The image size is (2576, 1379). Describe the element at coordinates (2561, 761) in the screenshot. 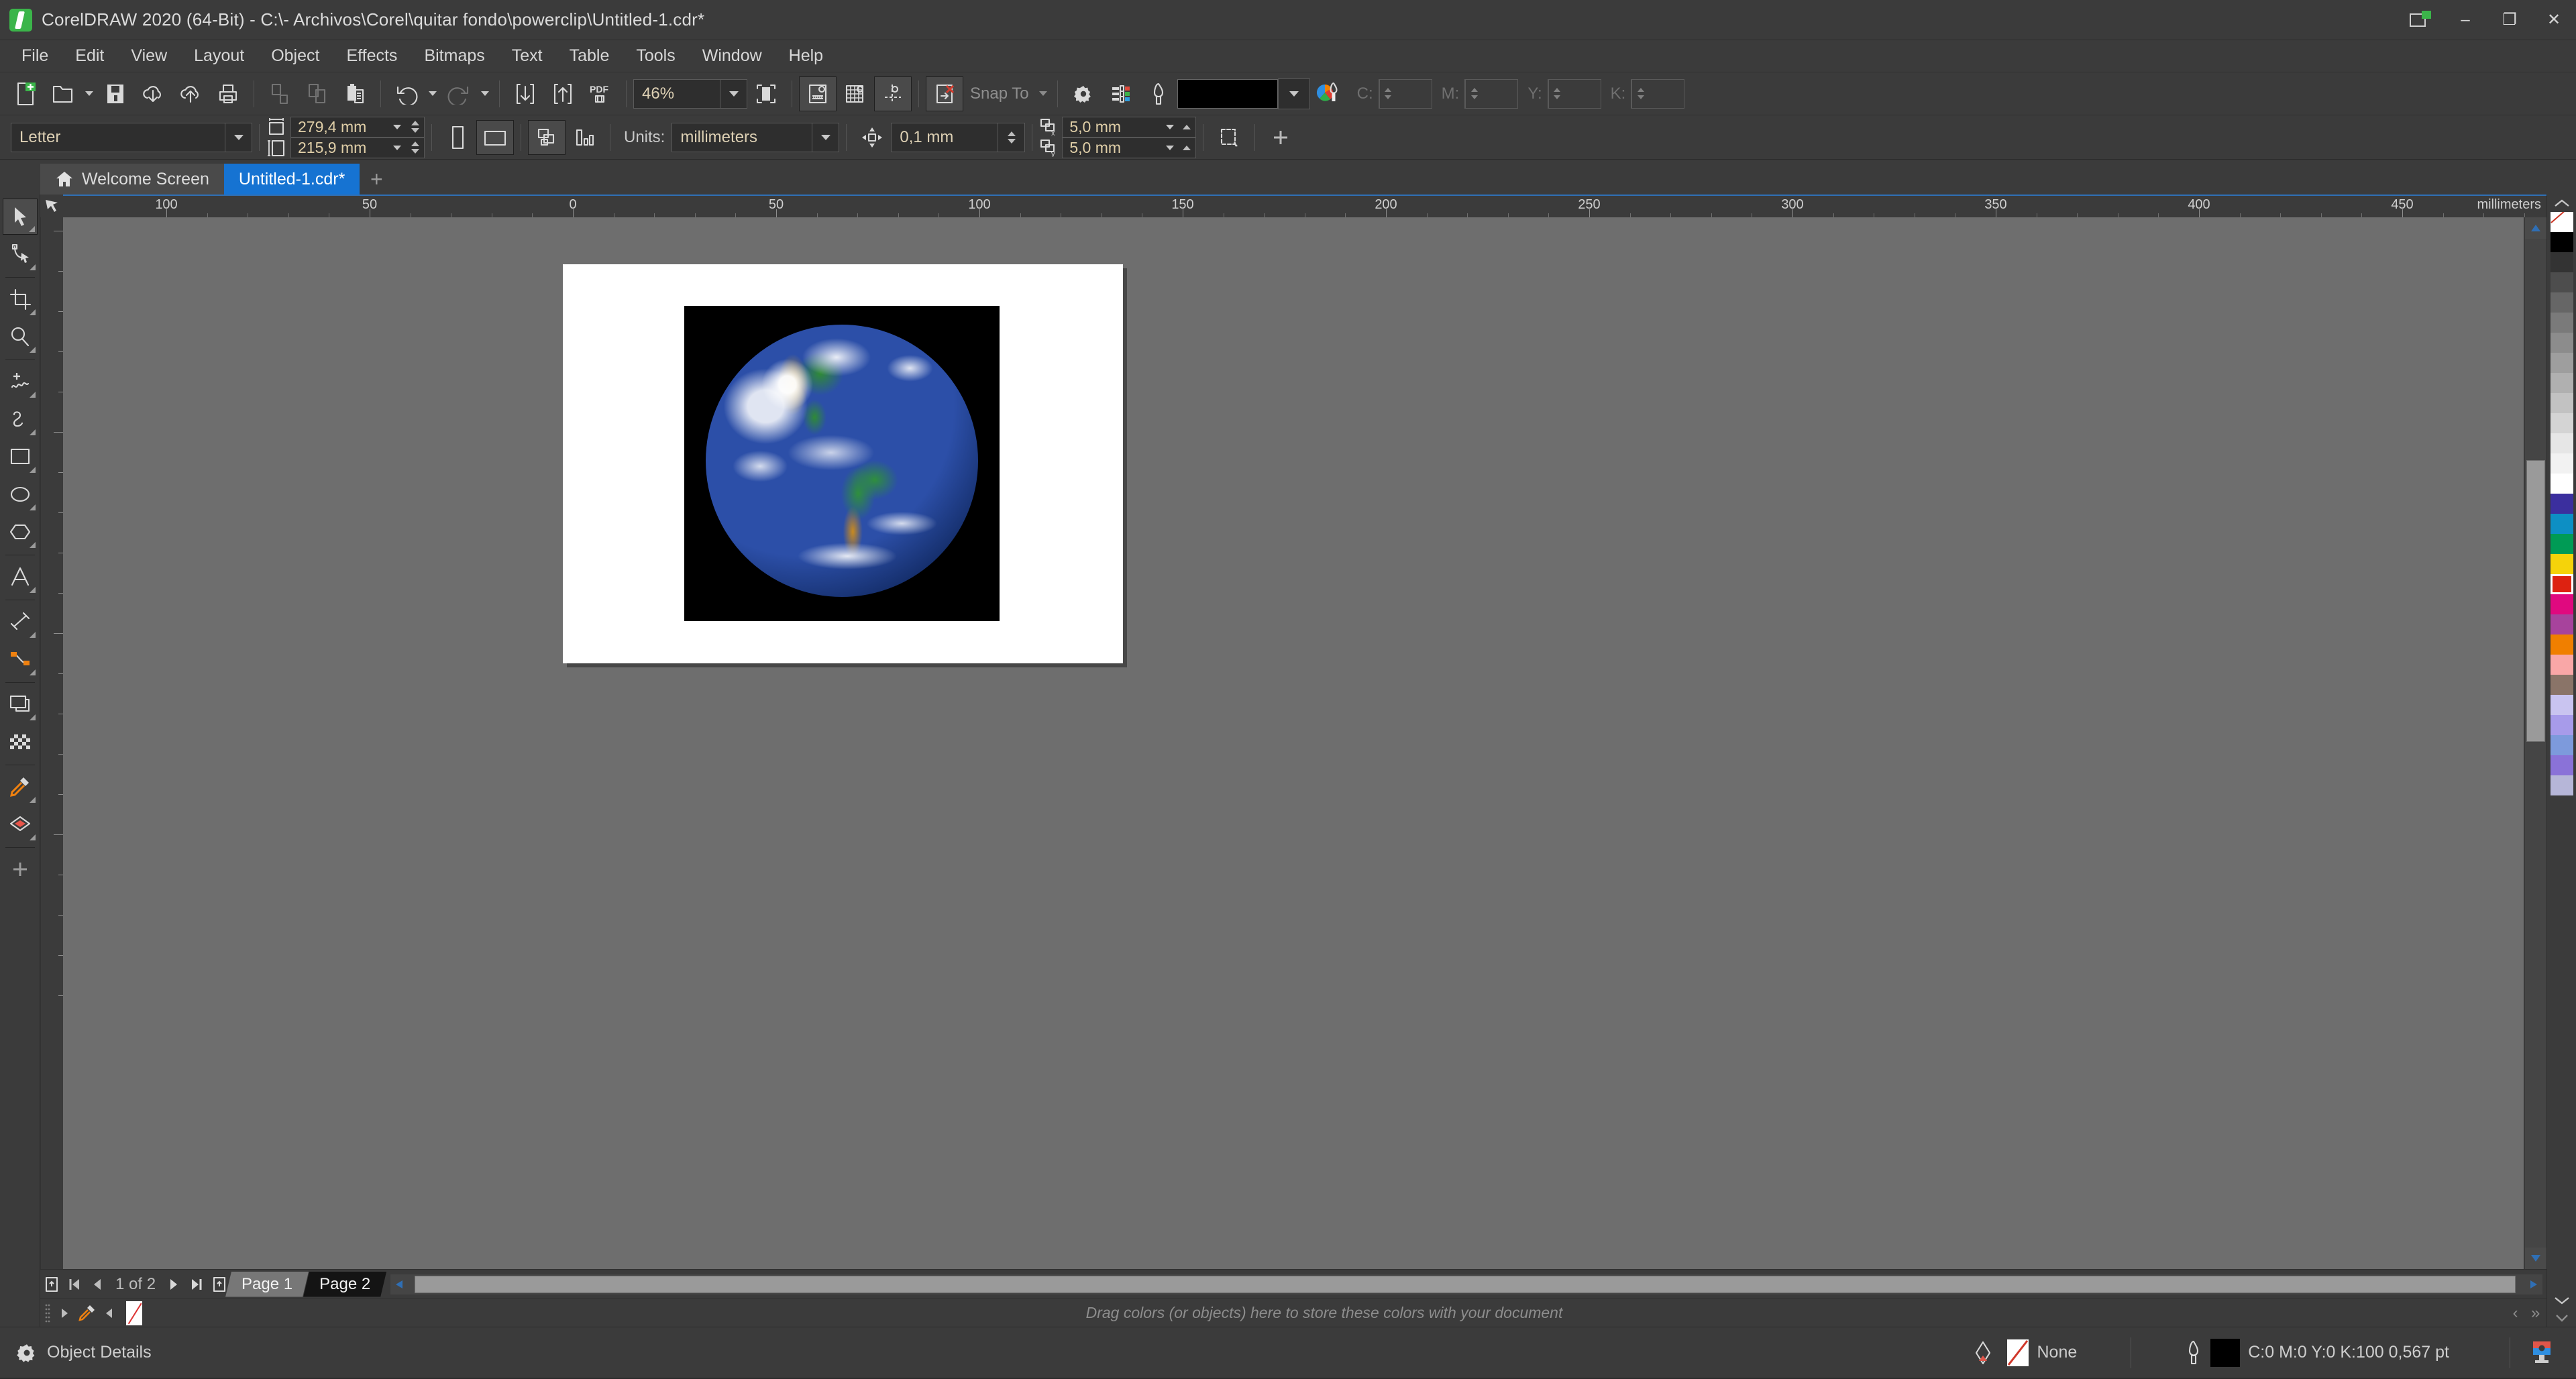

I see `color-palette` at that location.